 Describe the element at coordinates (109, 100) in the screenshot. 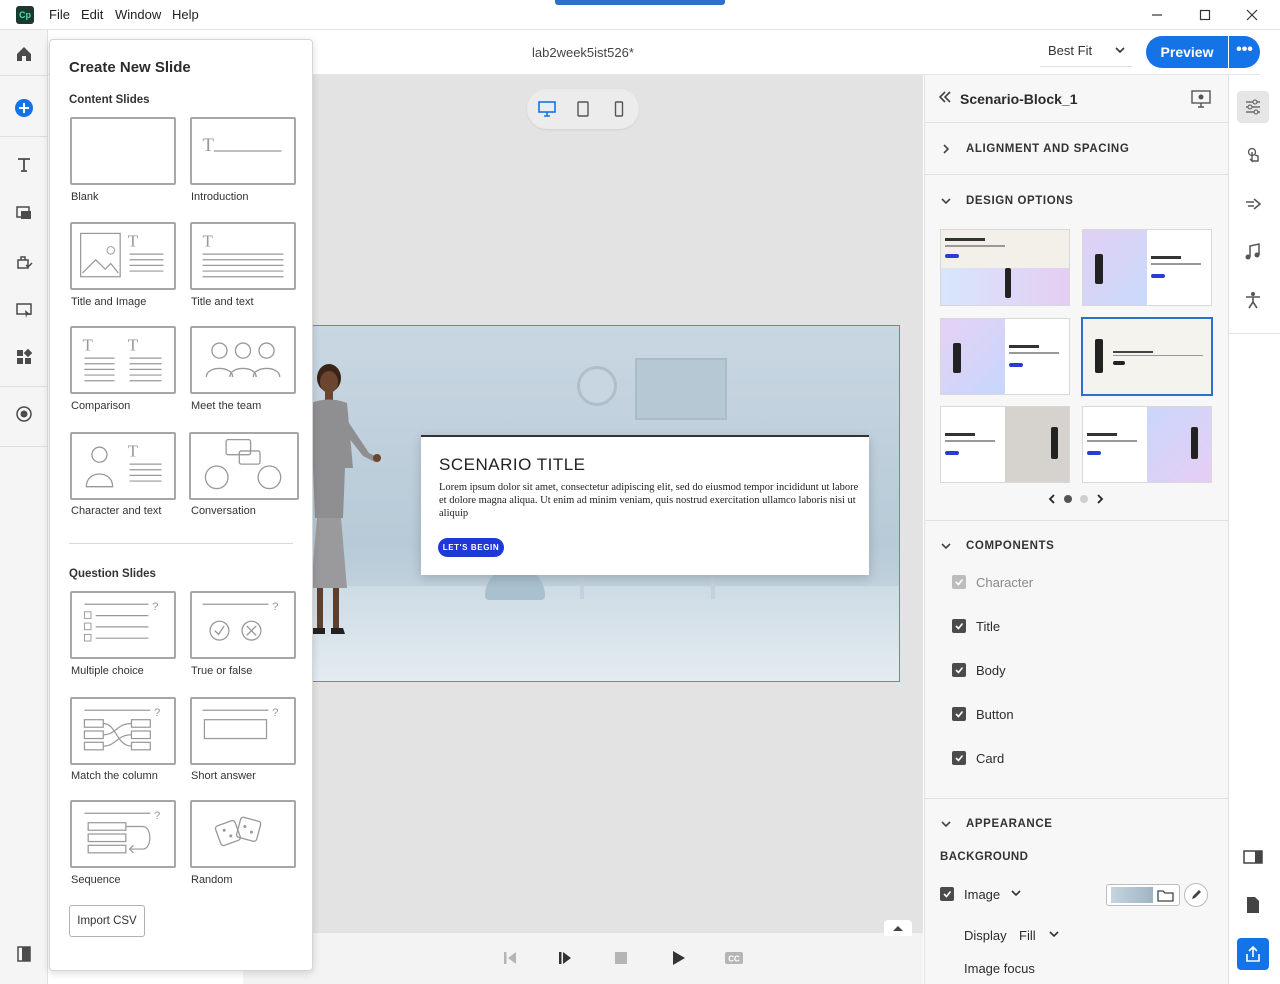

I see `content-slides-heading: Content Slides` at that location.